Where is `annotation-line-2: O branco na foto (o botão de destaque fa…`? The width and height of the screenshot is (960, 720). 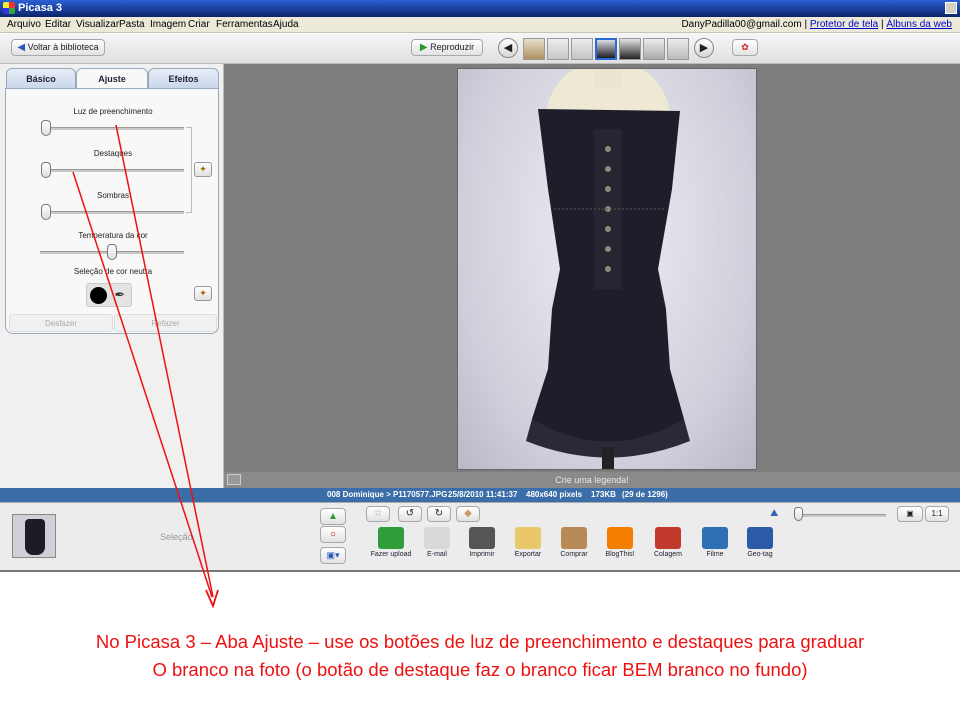 annotation-line-2: O branco na foto (o botão de destaque fa… is located at coordinates (480, 669).